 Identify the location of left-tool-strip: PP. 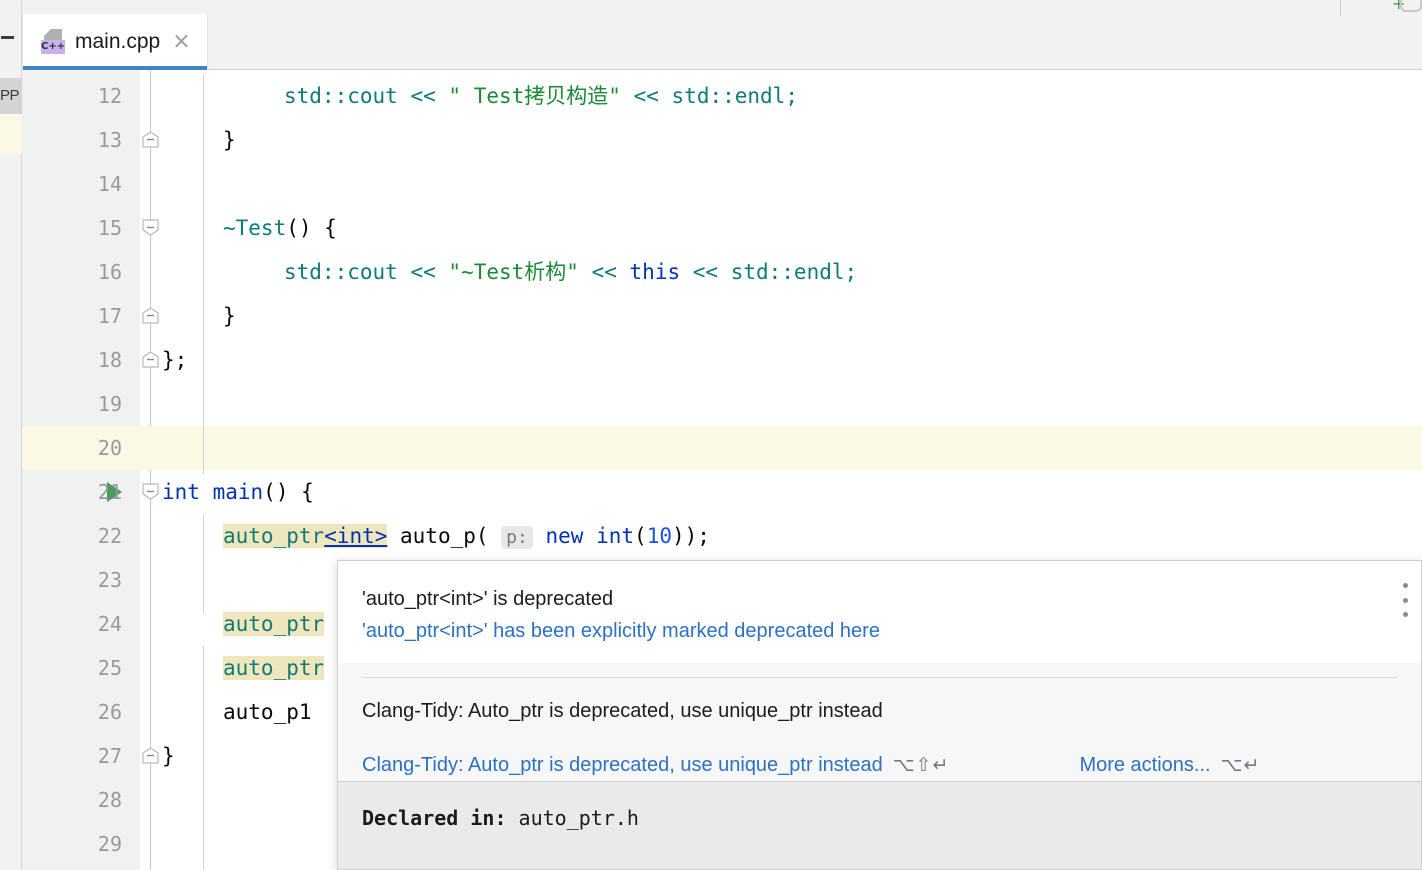
(11, 435).